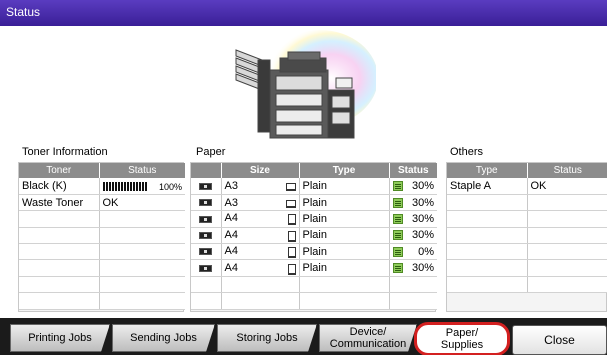  I want to click on paper-header-size: Size, so click(260, 170).